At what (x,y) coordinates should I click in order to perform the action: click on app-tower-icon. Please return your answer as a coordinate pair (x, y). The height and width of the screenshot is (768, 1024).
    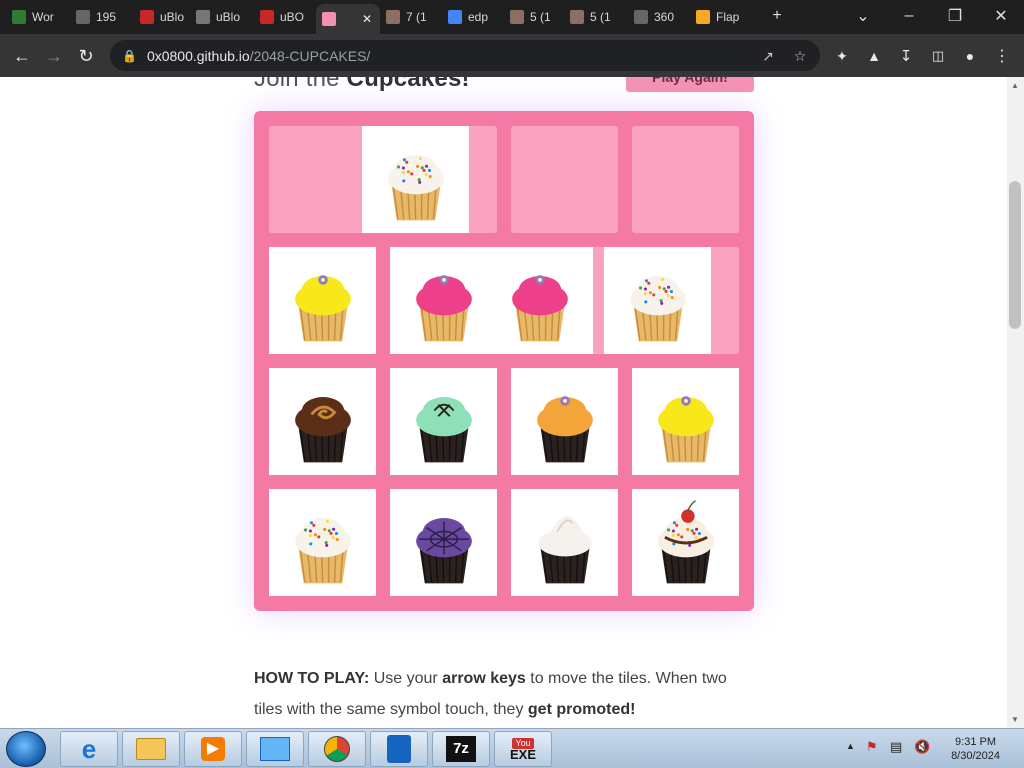
    Looking at the image, I should click on (399, 749).